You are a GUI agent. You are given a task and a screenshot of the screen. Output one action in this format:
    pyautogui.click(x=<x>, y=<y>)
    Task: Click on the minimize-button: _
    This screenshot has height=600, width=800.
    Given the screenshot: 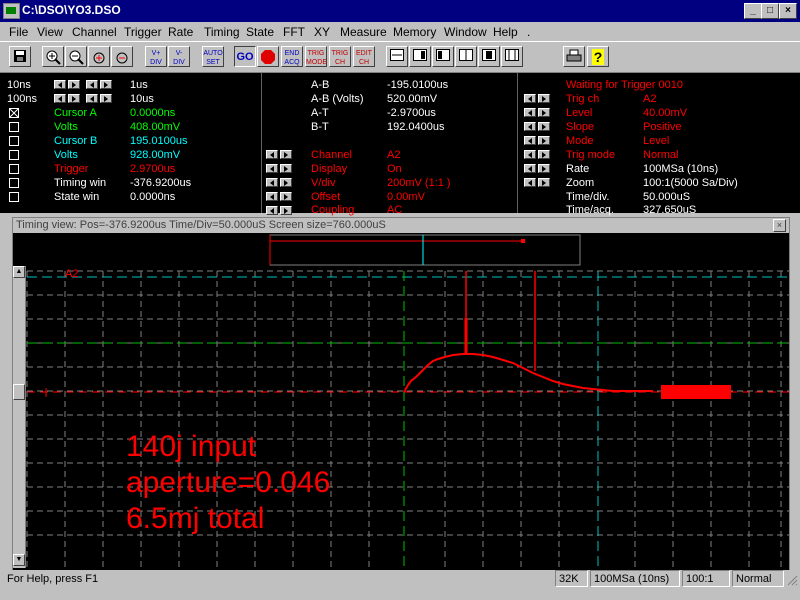 What is the action you would take?
    pyautogui.click(x=753, y=11)
    